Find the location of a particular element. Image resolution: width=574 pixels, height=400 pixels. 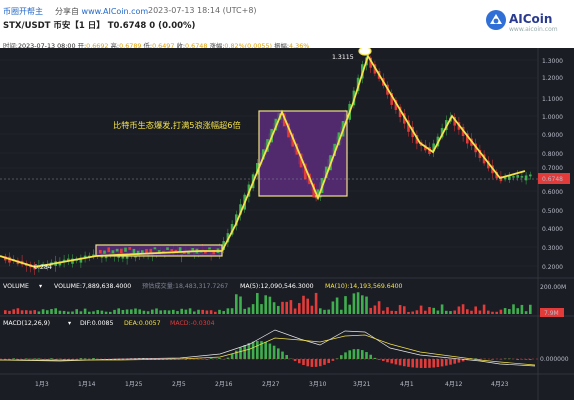

time-tick: 4月1 is located at coordinates (407, 384).